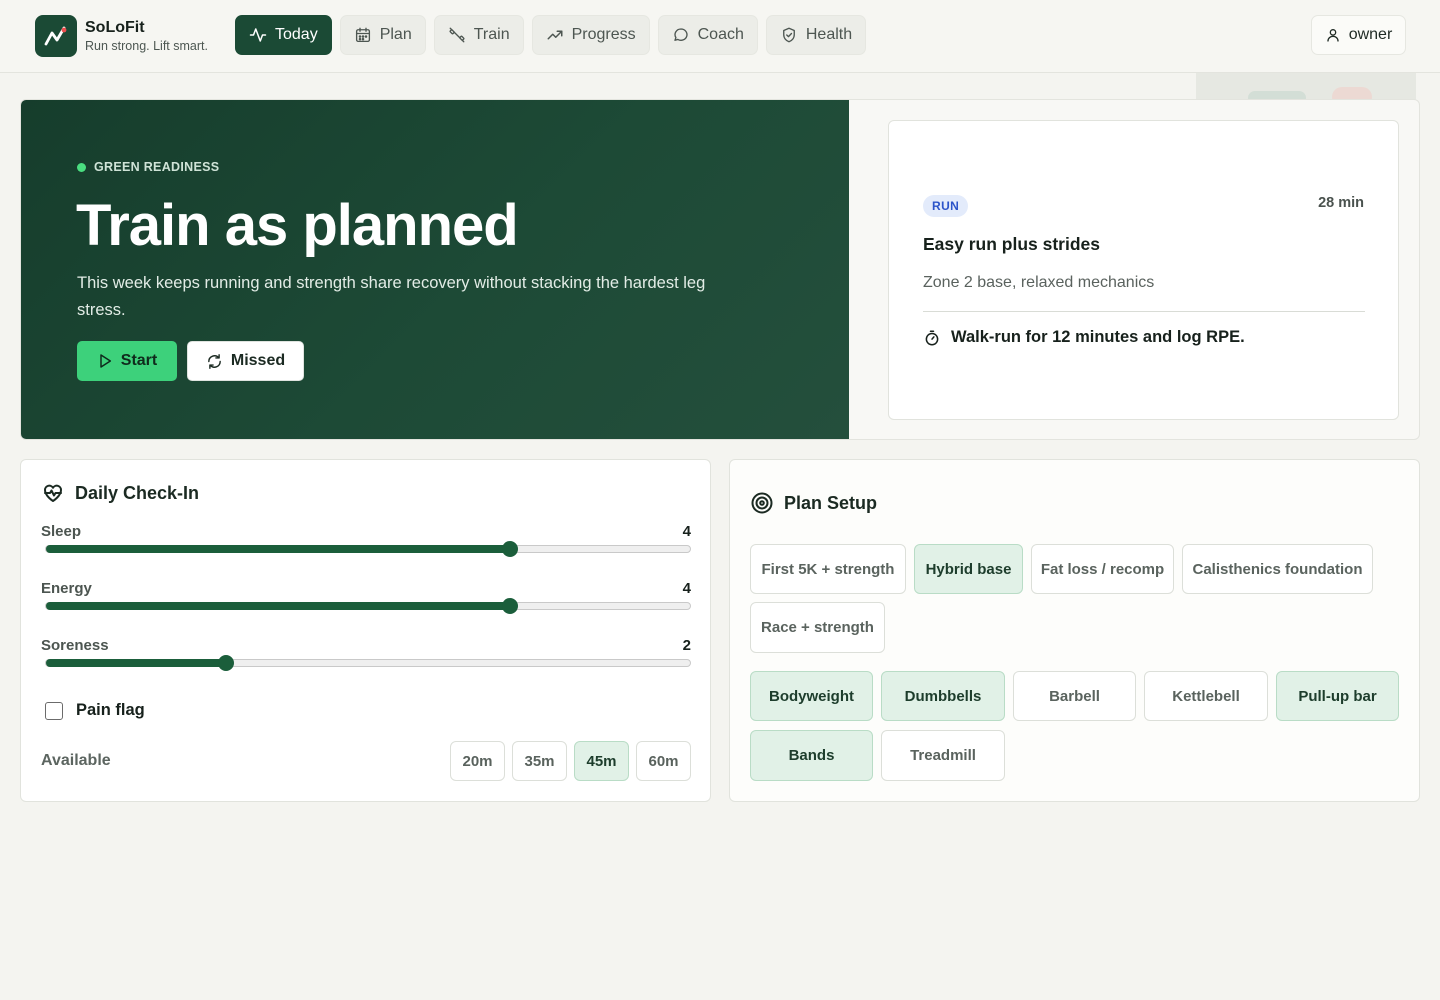  I want to click on equipment-chip-pull-up-bar: Pull-up bar, so click(1337, 696).